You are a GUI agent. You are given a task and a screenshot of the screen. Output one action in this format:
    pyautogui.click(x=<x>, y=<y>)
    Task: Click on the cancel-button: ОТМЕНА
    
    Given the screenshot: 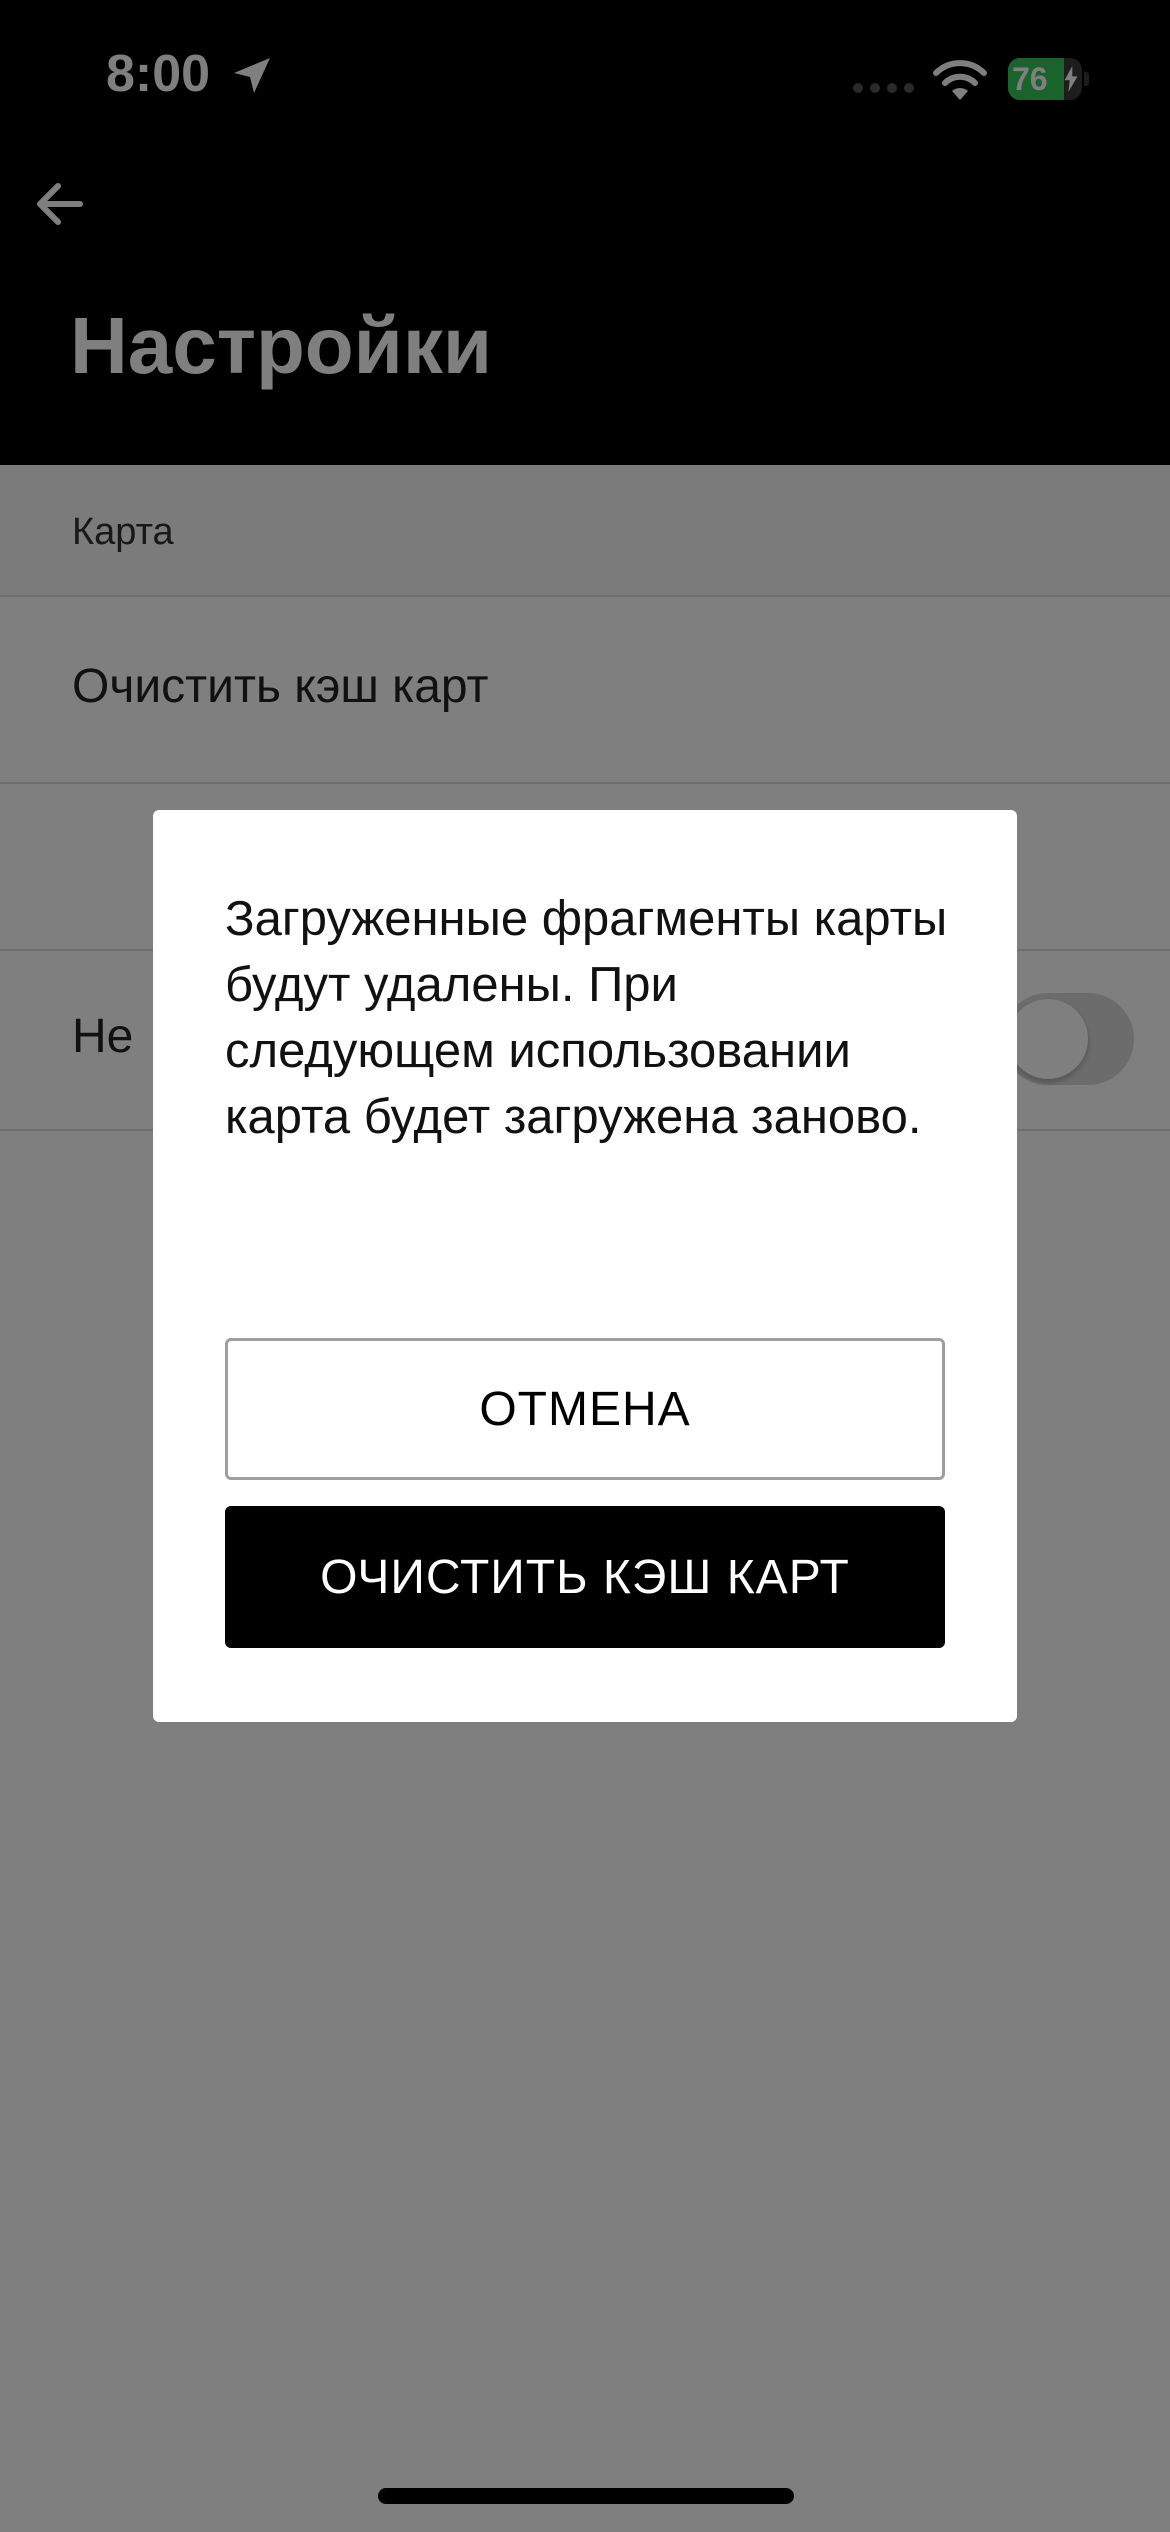 What is the action you would take?
    pyautogui.click(x=585, y=1409)
    